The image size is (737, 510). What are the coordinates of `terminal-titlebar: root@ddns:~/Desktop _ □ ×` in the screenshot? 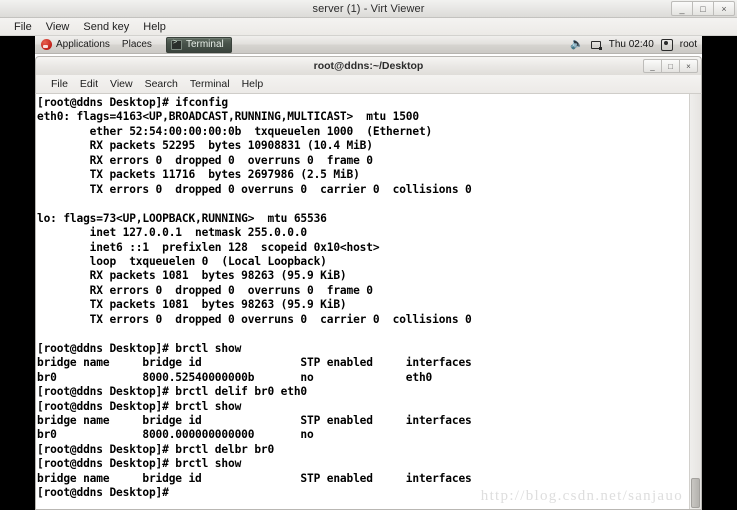 It's located at (368, 65).